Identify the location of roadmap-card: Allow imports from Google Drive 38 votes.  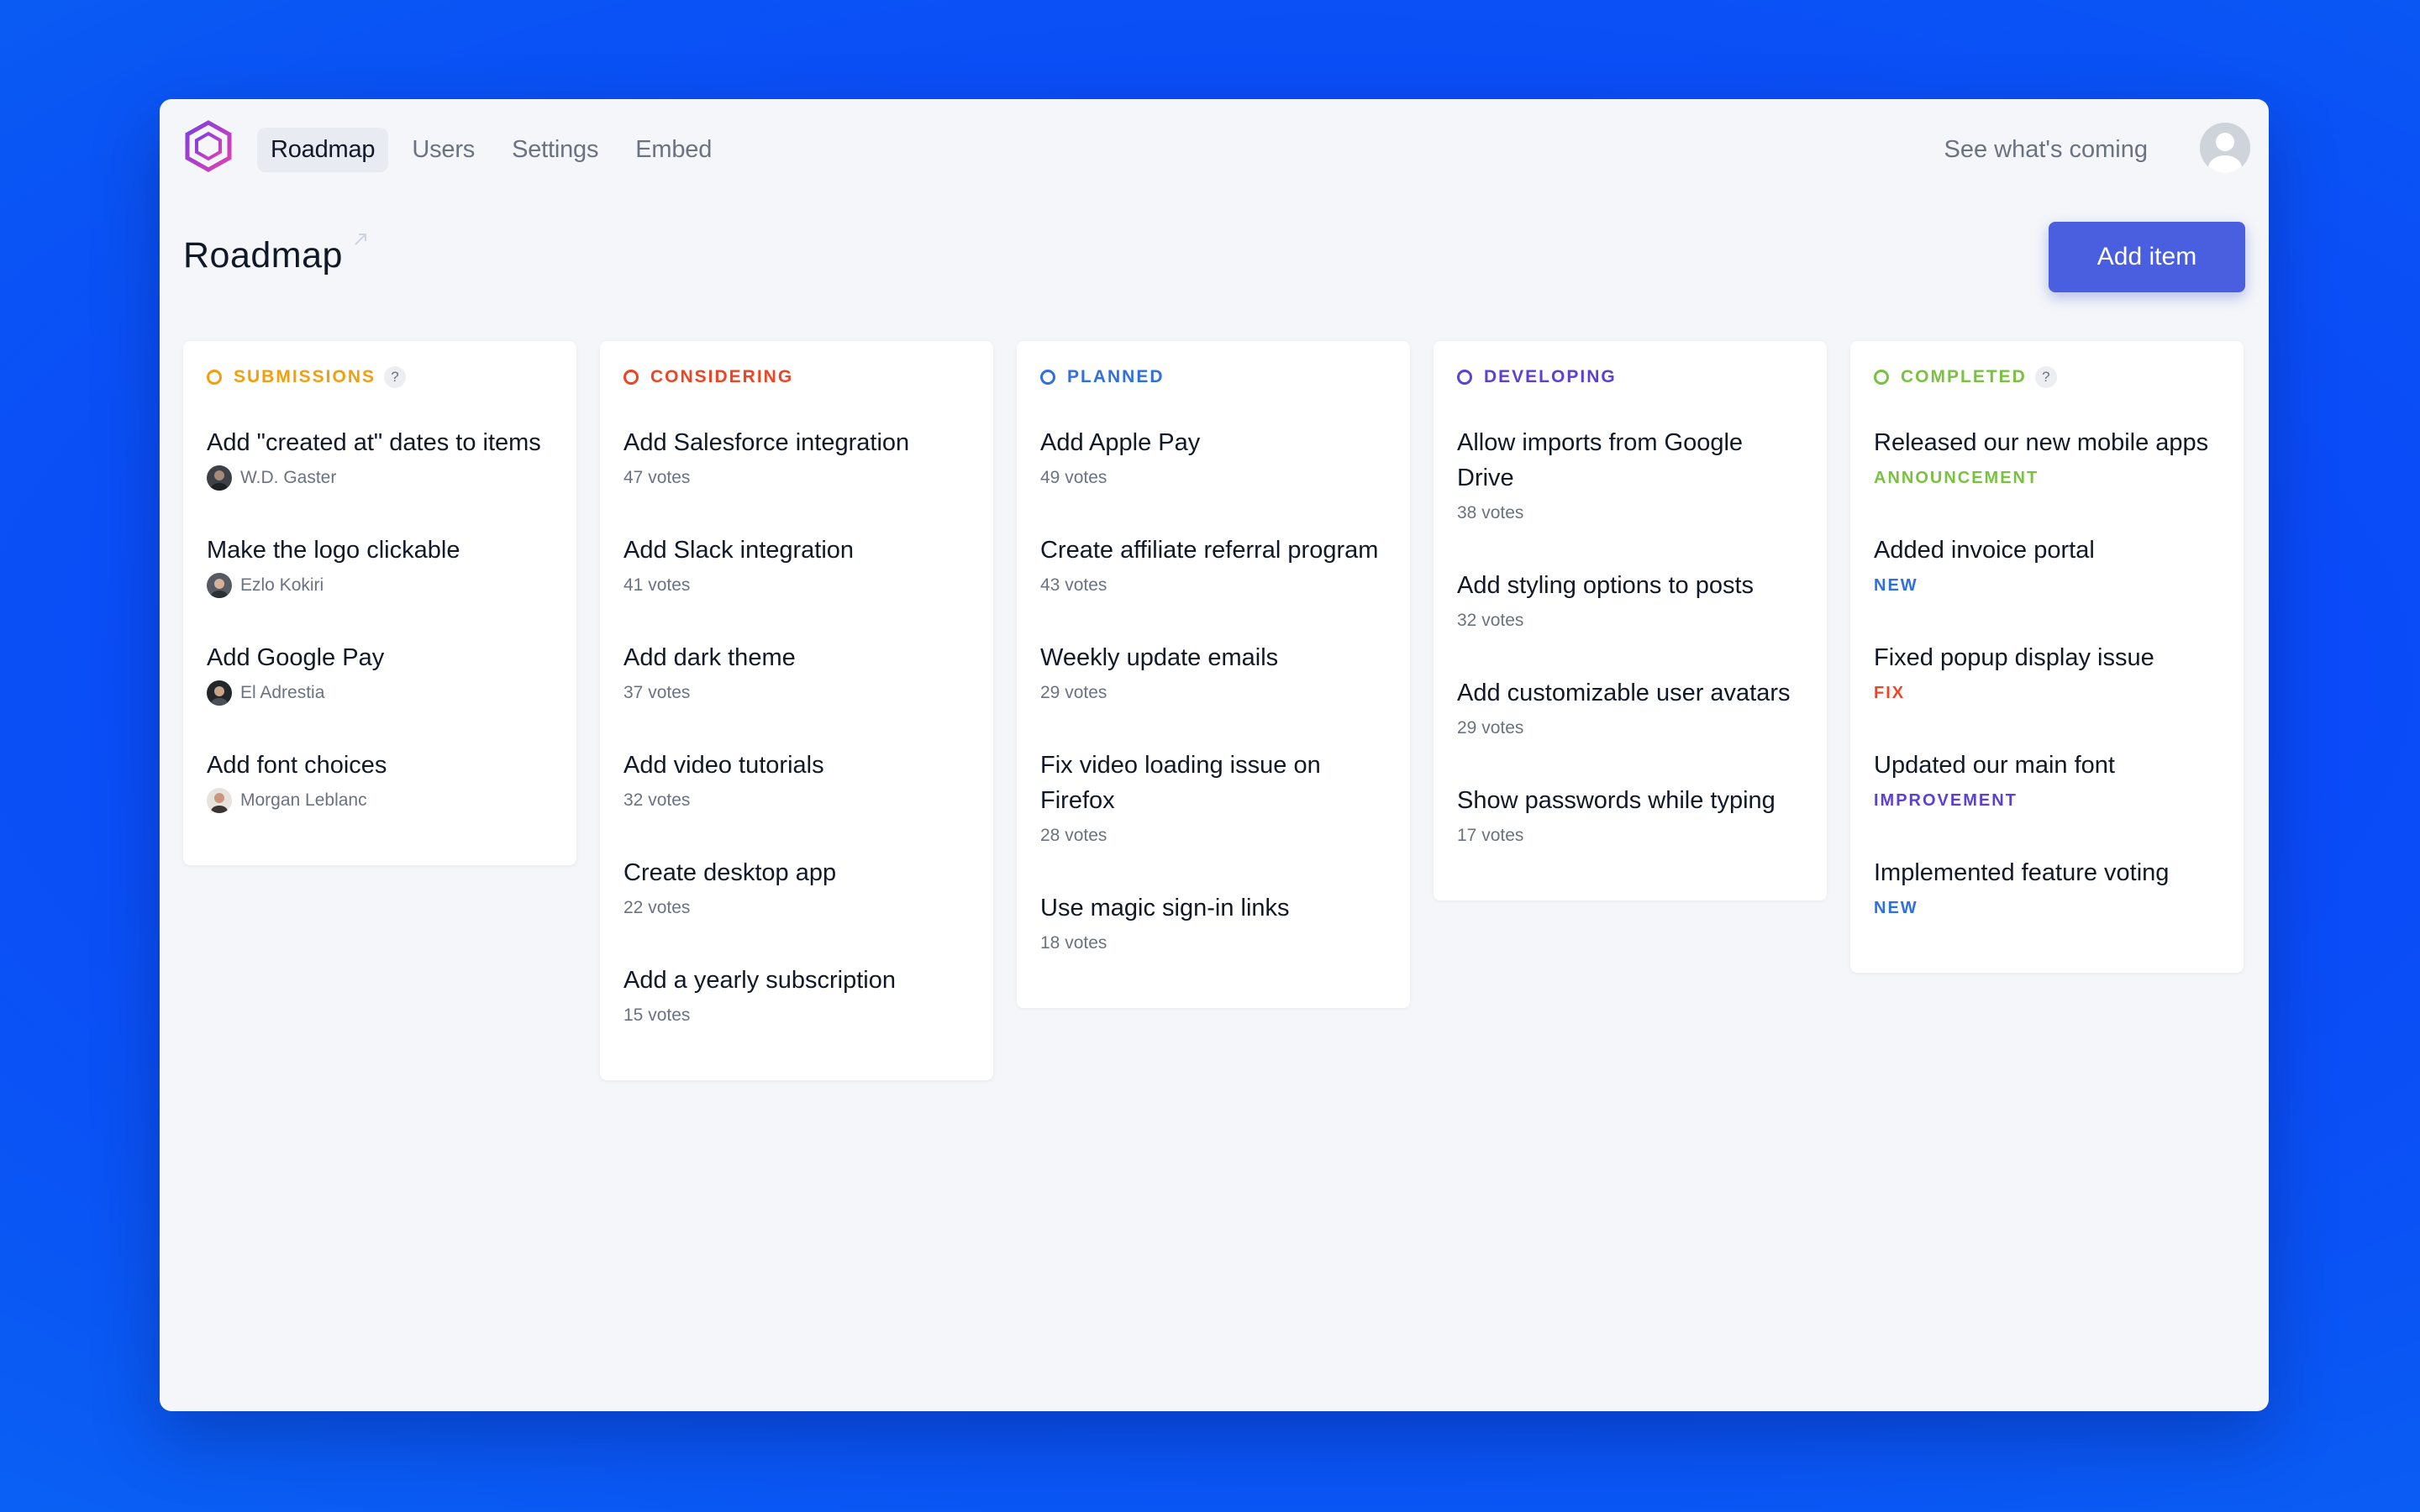
(1630, 475).